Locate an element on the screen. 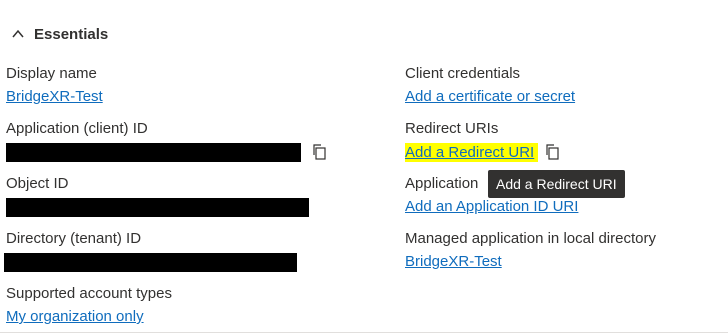 The width and height of the screenshot is (728, 335). essentials-toggle: Essentials is located at coordinates (59, 34).